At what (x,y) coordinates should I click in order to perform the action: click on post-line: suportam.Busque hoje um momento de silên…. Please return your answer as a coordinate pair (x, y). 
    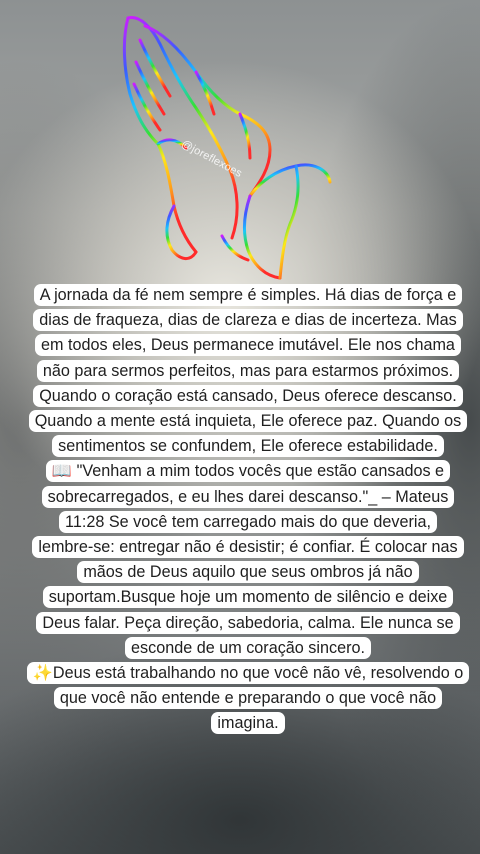
    Looking at the image, I should click on (248, 597).